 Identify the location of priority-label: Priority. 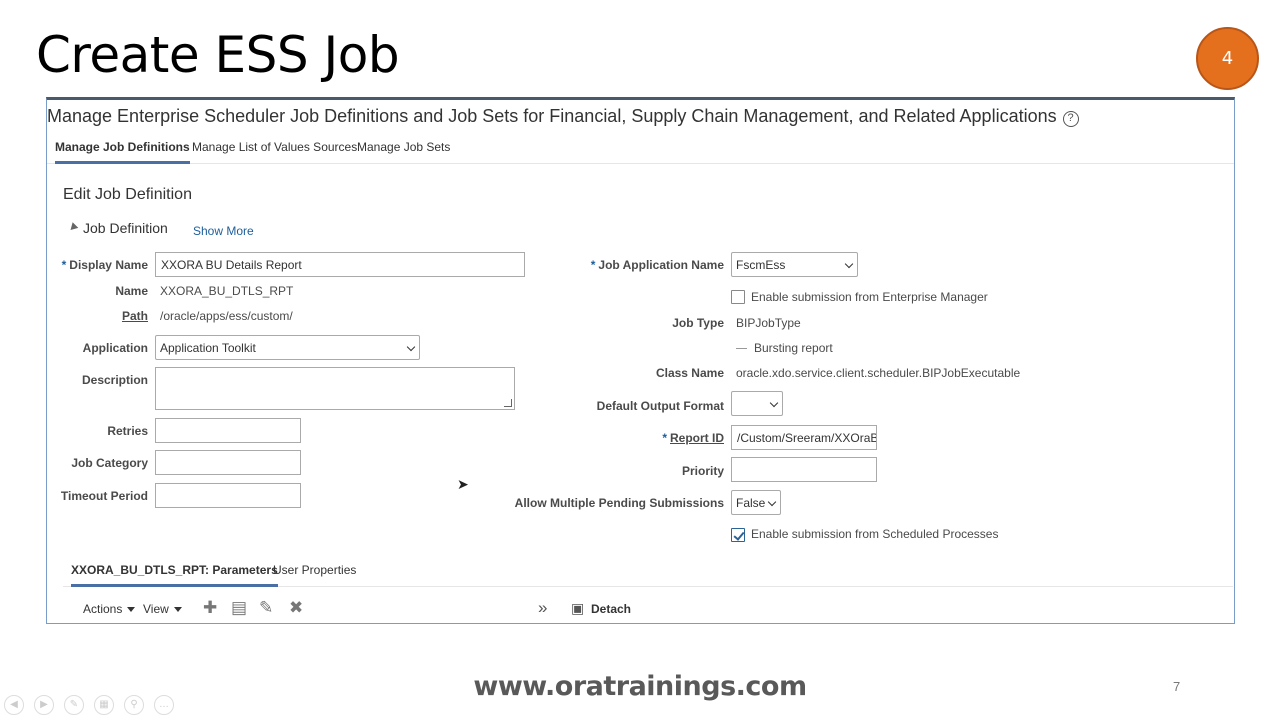
(702, 471).